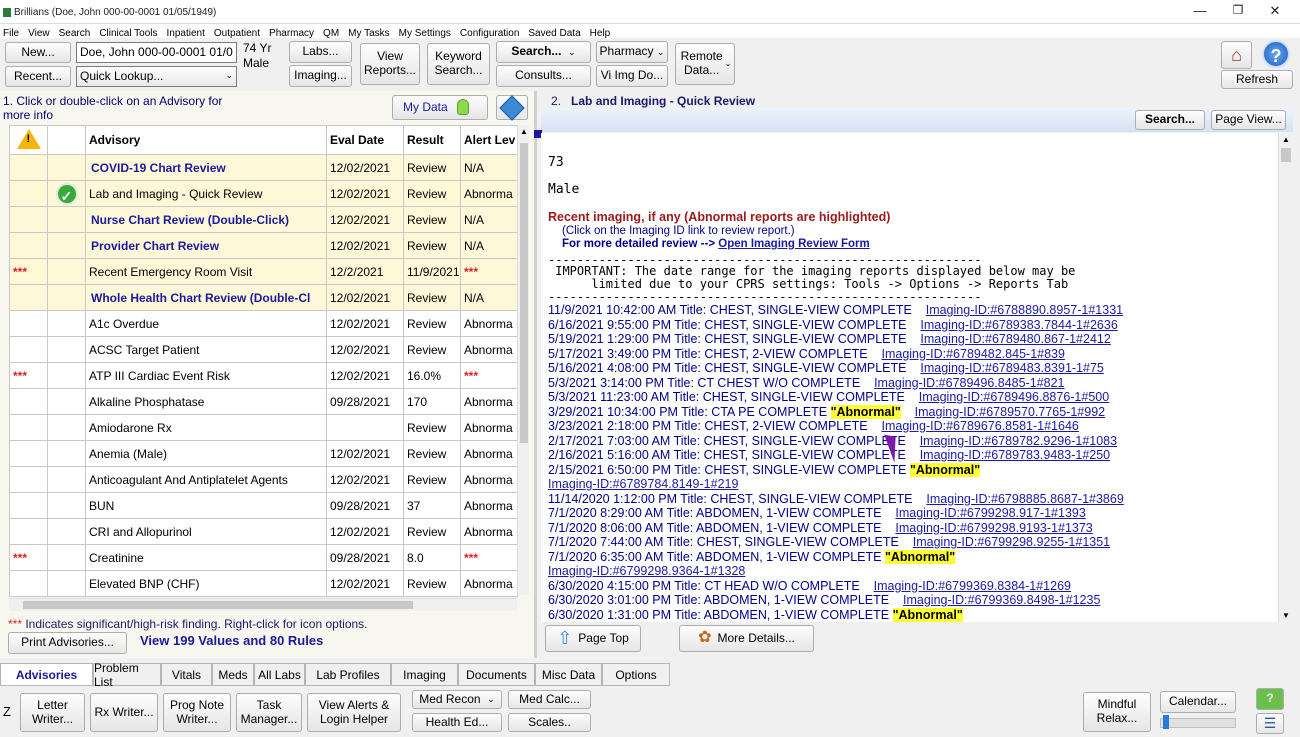 The width and height of the screenshot is (1300, 737). What do you see at coordinates (993, 528) in the screenshot?
I see `imaging-id-link: Imaging-ID:#6799298.9193-1#1373` at bounding box center [993, 528].